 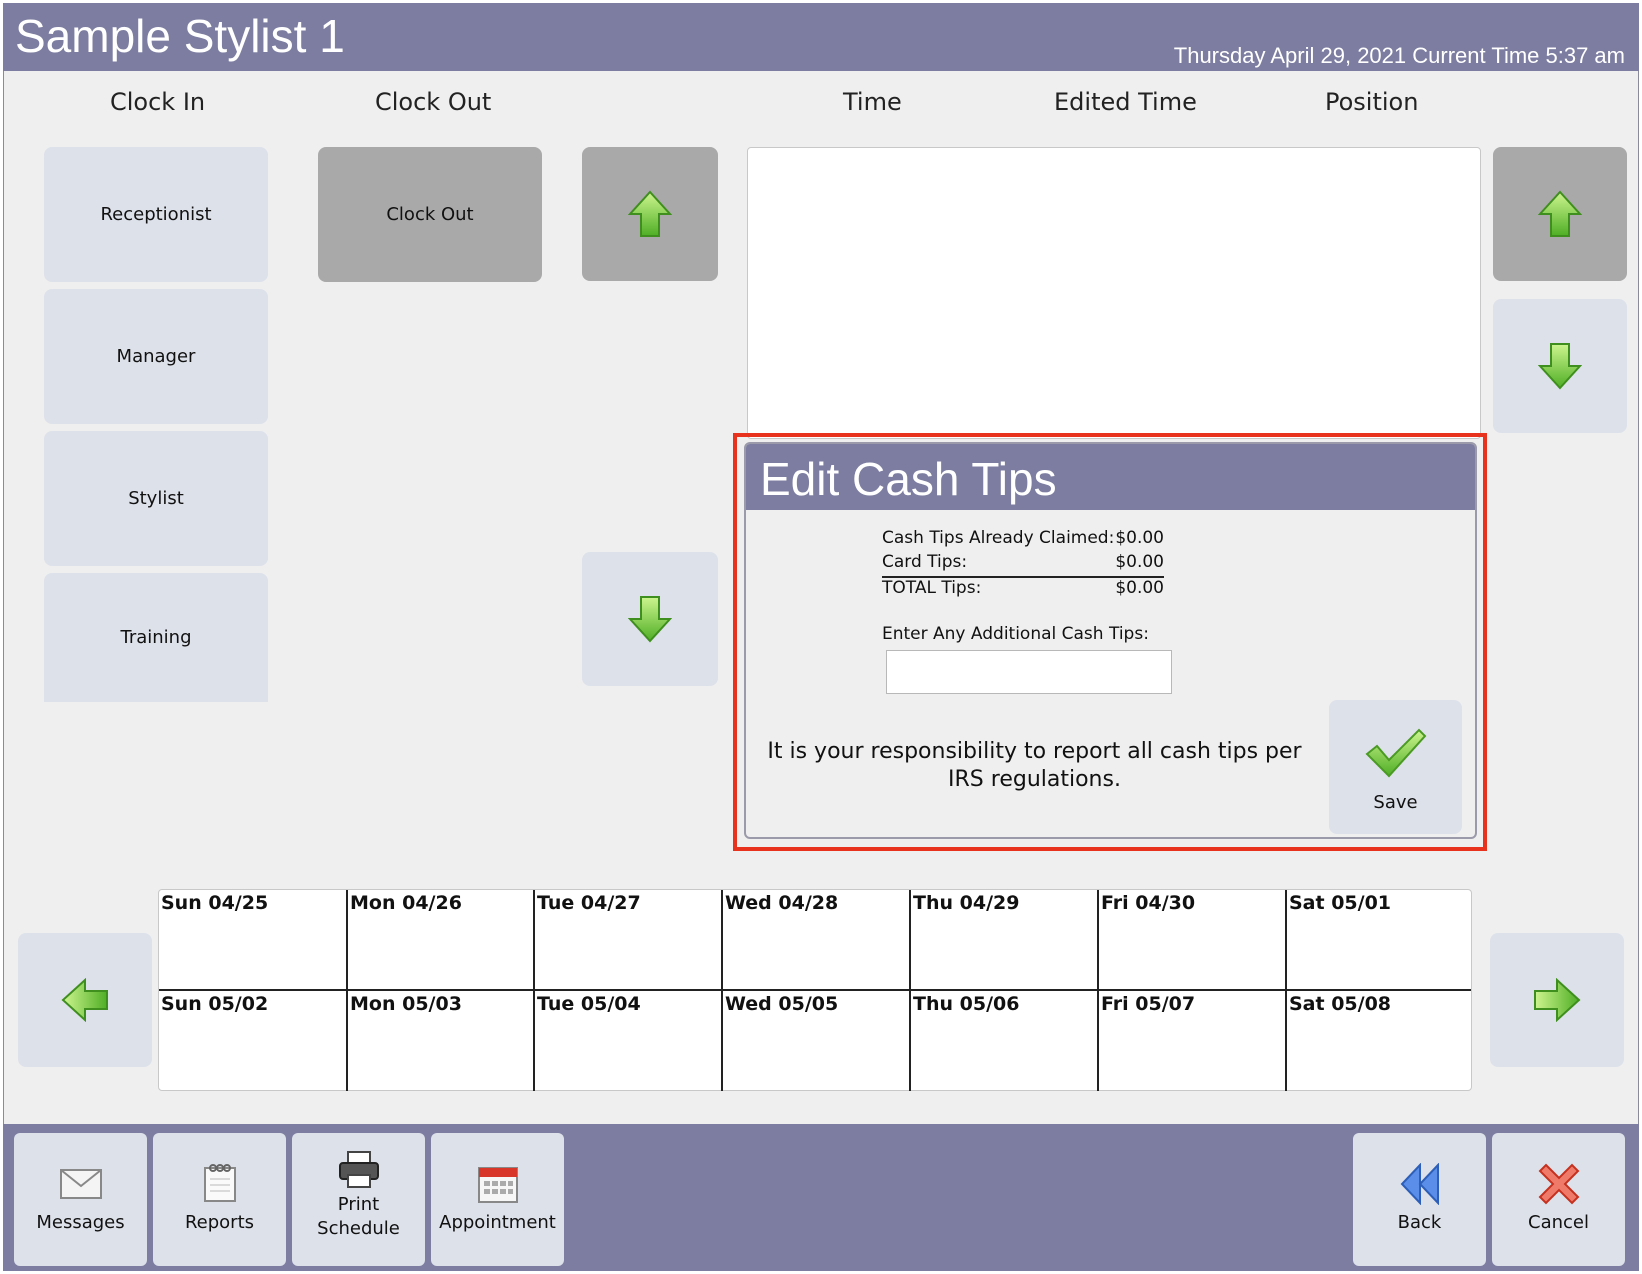 I want to click on position-label: Receptionist, so click(x=156, y=214).